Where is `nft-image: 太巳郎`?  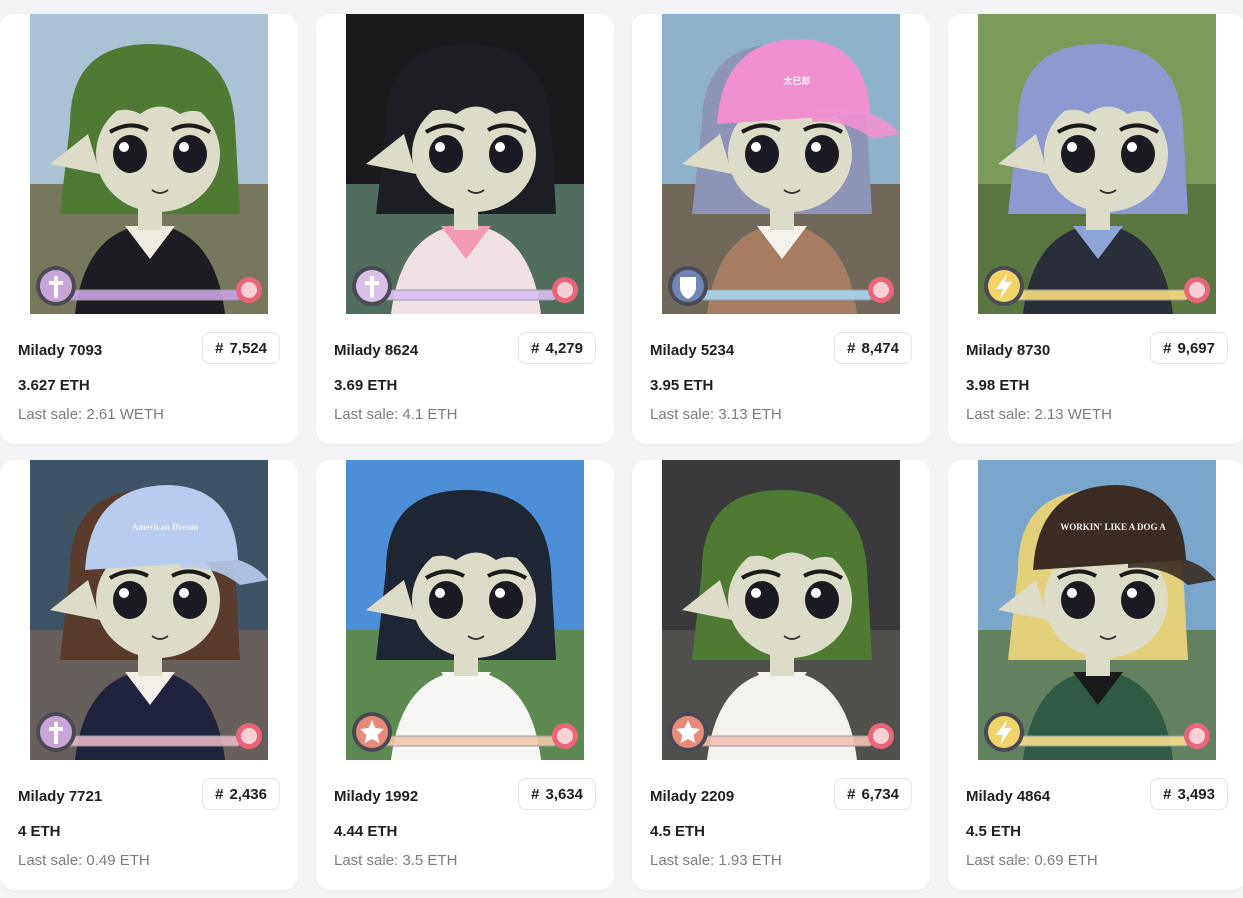
nft-image: 太巳郎 is located at coordinates (781, 164).